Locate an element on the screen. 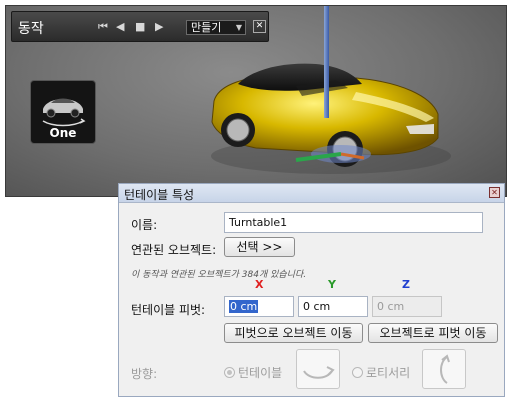 Image resolution: width=525 pixels, height=402 pixels. select-objects-button: 선택 >> is located at coordinates (259, 247).